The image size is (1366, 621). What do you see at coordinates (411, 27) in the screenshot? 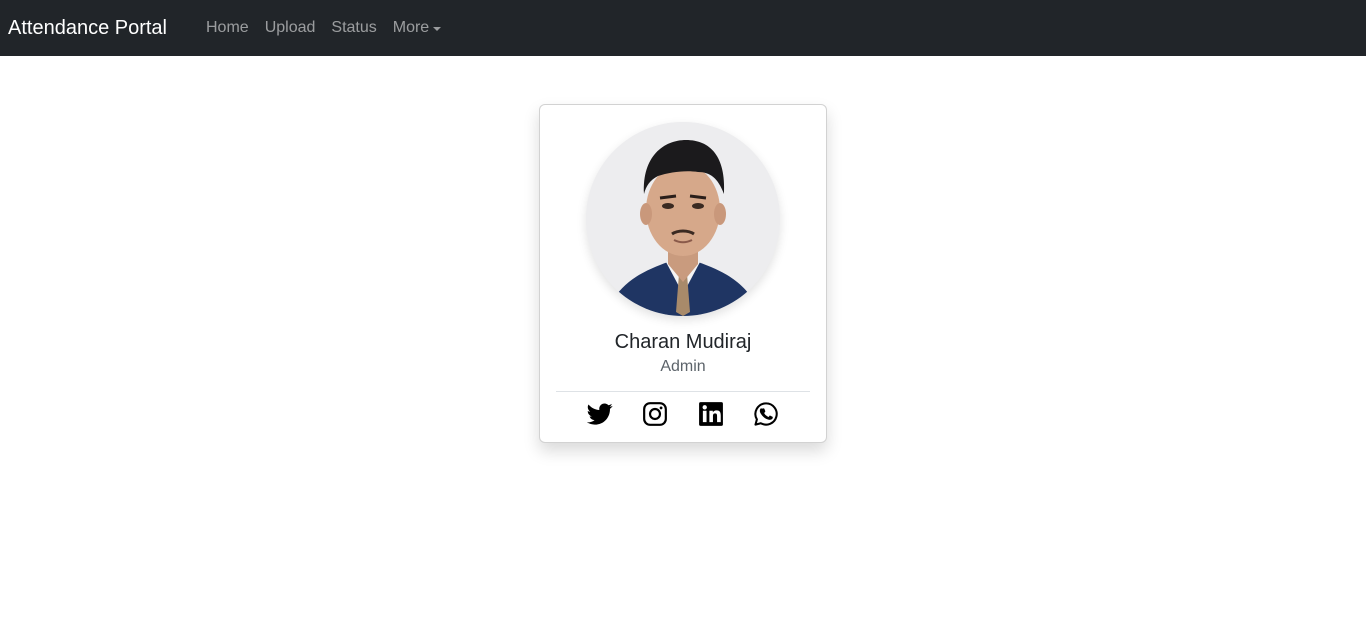
I see `nav-dropdown-more-label: More` at bounding box center [411, 27].